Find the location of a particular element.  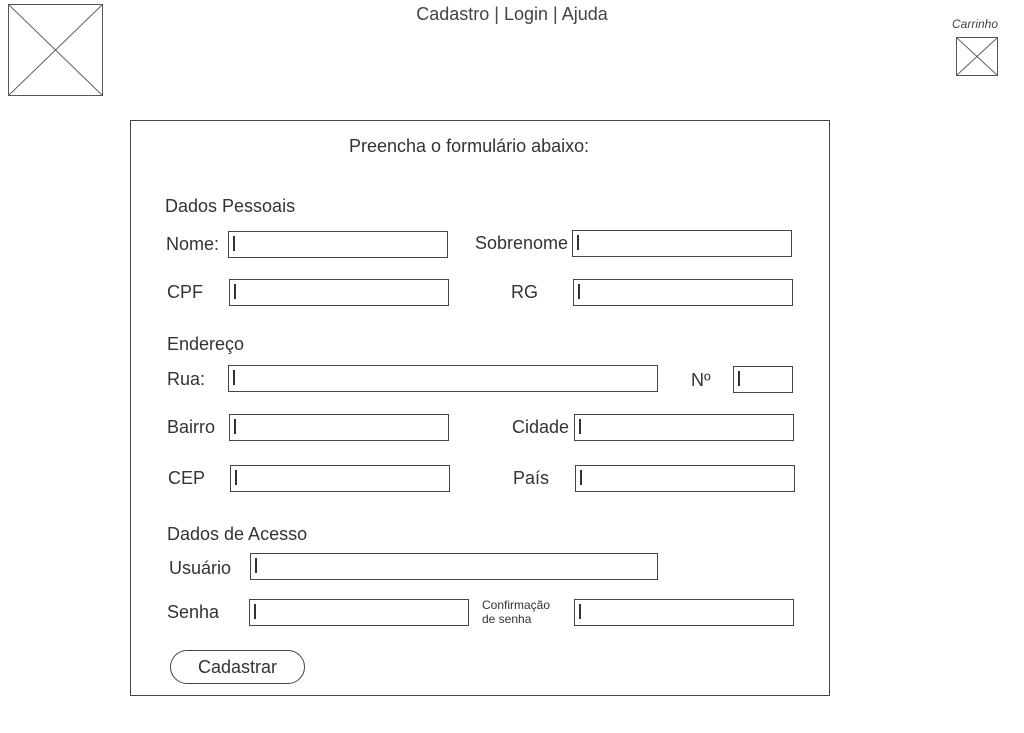

confirmacao-senha-input is located at coordinates (684, 612).